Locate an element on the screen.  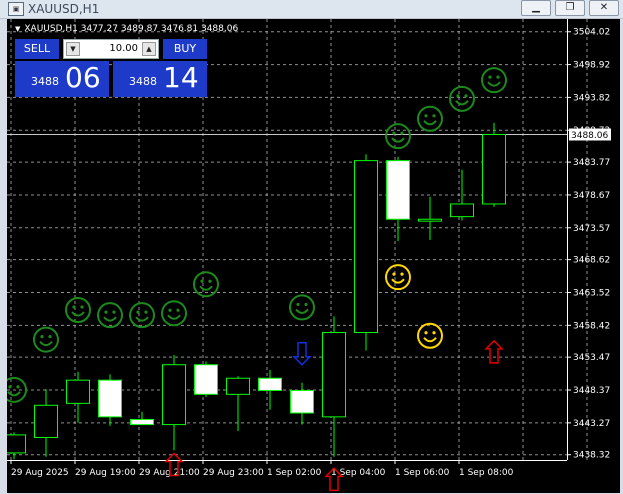
y-tick-label: 3493.82 is located at coordinates (591, 98).